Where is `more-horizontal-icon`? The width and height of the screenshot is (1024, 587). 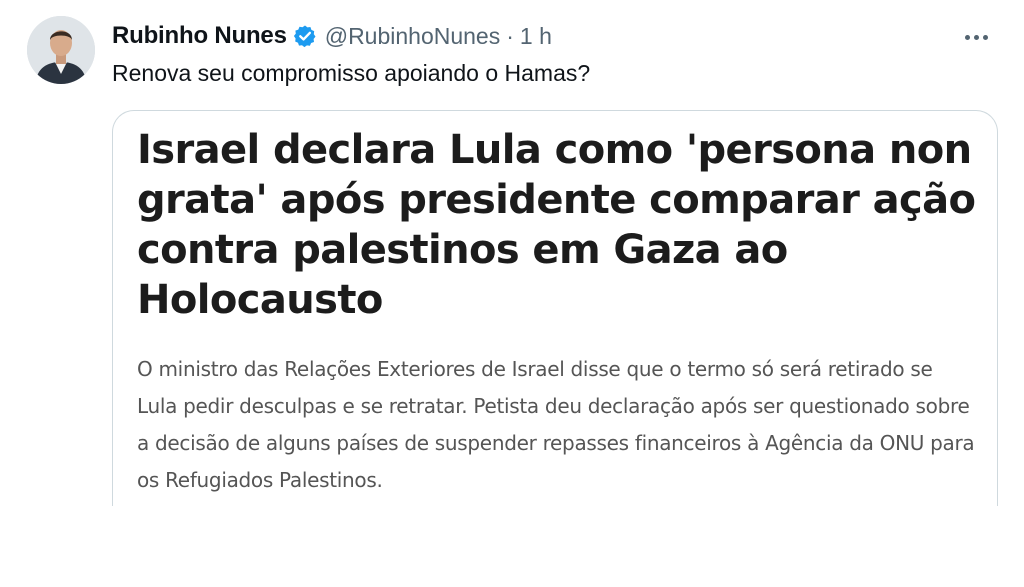
more-horizontal-icon is located at coordinates (976, 37).